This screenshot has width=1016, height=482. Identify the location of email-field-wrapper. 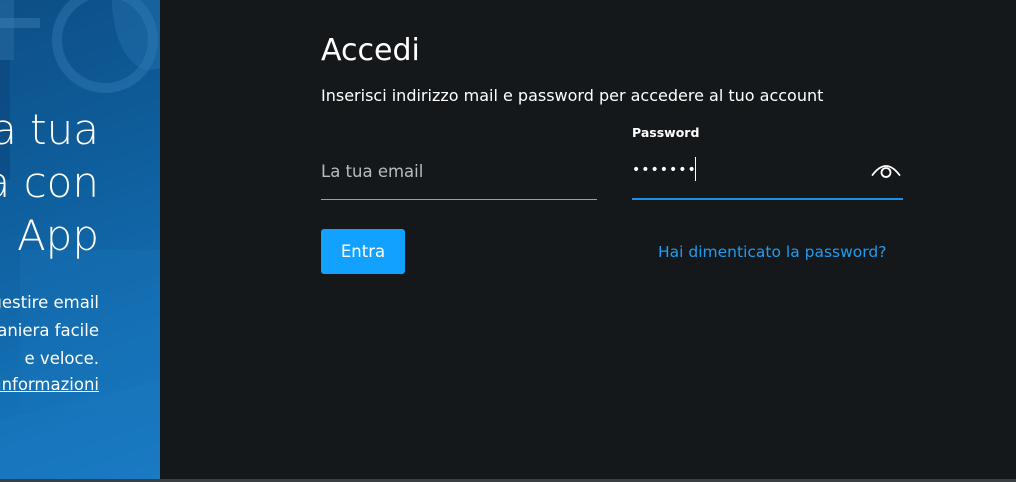
(459, 175).